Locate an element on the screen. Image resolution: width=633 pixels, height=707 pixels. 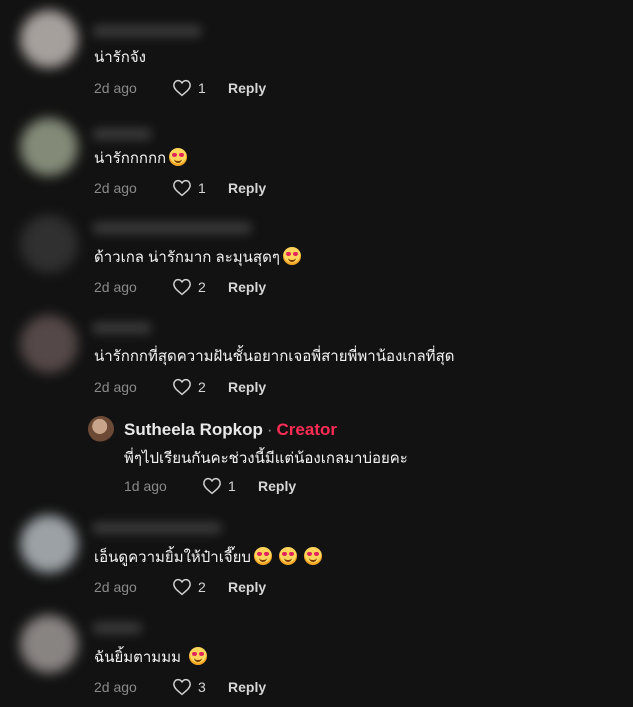
comment-item: น่ารักจัง 2d ago 1 Reply is located at coordinates (316, 52).